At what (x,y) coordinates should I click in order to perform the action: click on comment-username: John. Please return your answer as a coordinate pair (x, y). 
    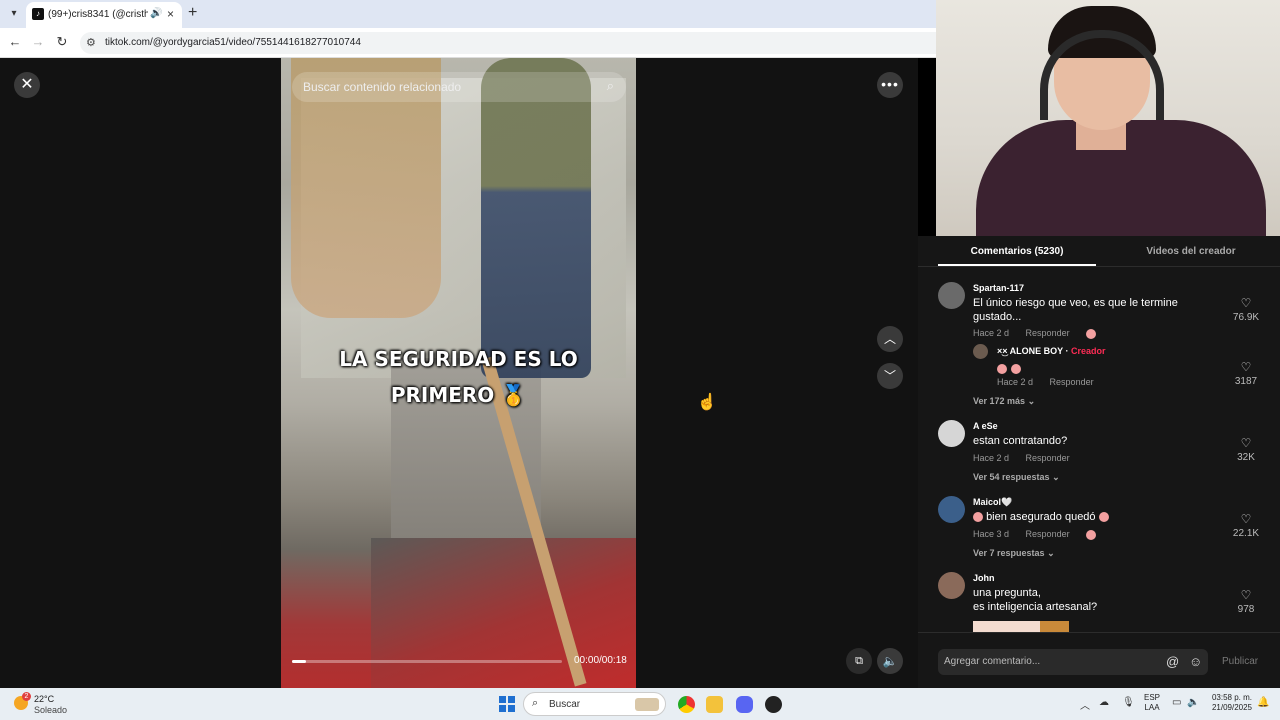
    Looking at the image, I should click on (984, 578).